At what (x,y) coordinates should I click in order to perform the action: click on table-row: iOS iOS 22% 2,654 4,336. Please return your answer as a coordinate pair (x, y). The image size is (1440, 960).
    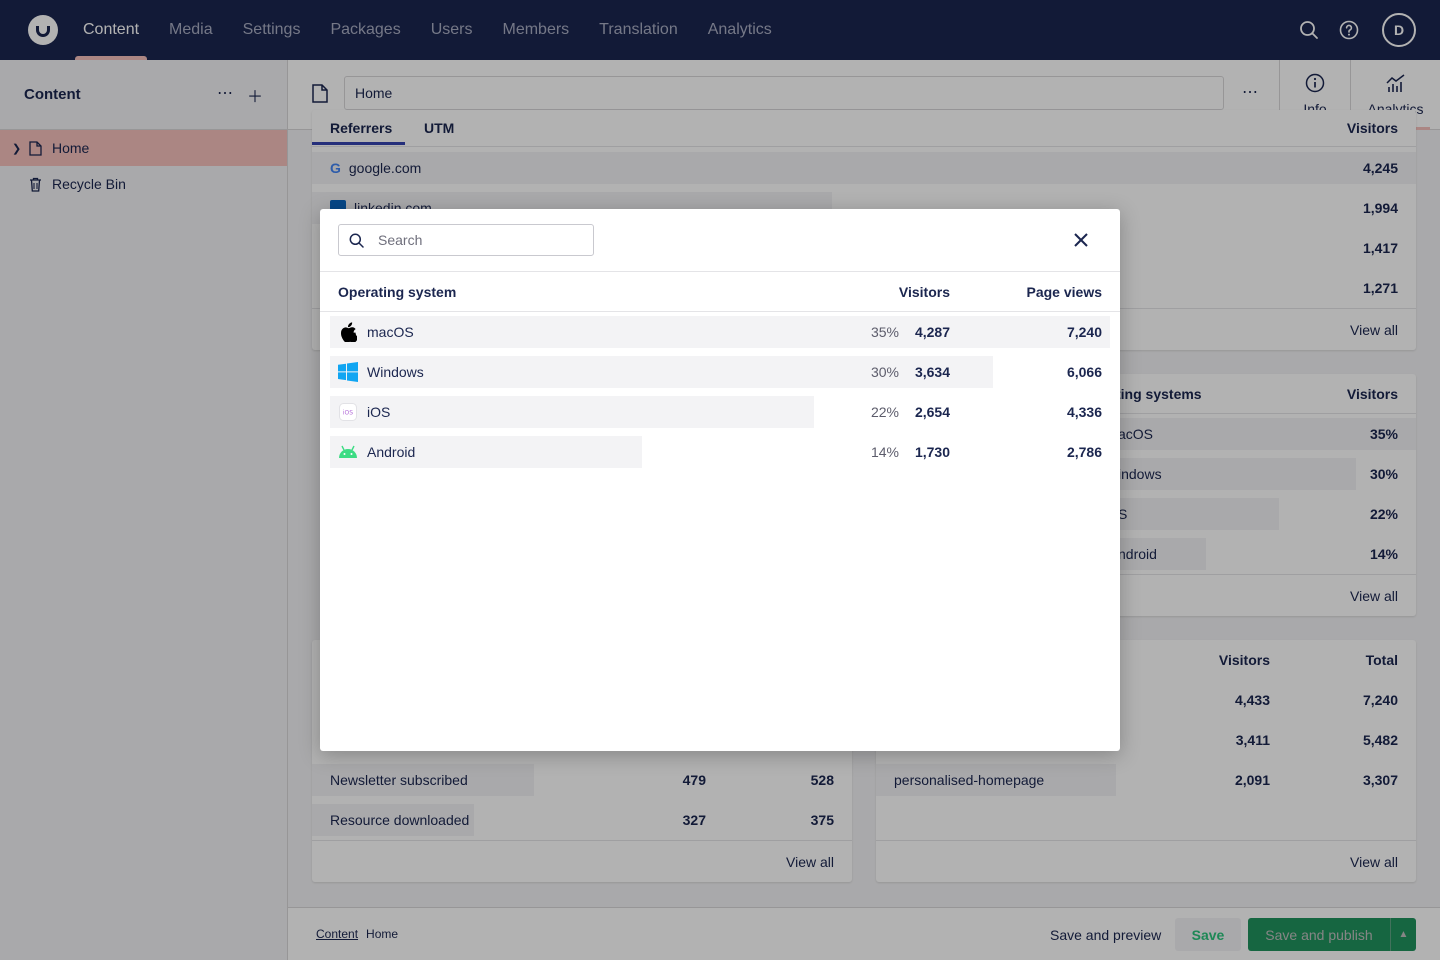
    Looking at the image, I should click on (720, 412).